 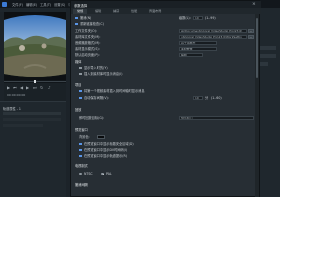 I want to click on dialog-scrollbar, so click(x=257, y=106).